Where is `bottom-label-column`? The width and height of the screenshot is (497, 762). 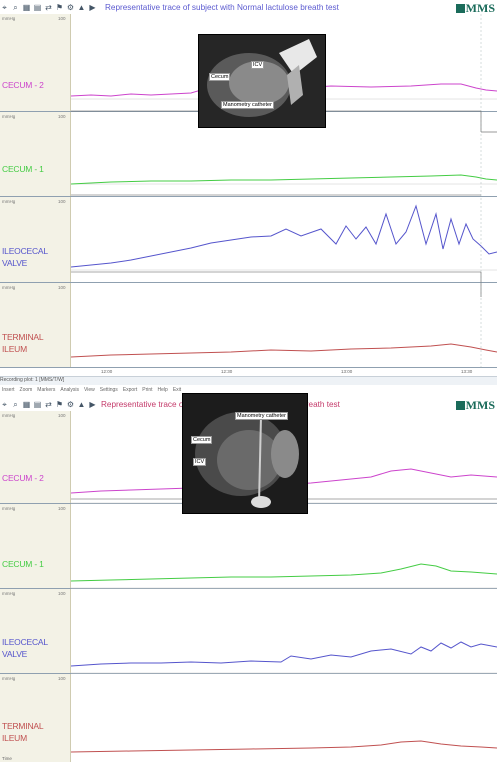
bottom-label-column is located at coordinates (35, 586).